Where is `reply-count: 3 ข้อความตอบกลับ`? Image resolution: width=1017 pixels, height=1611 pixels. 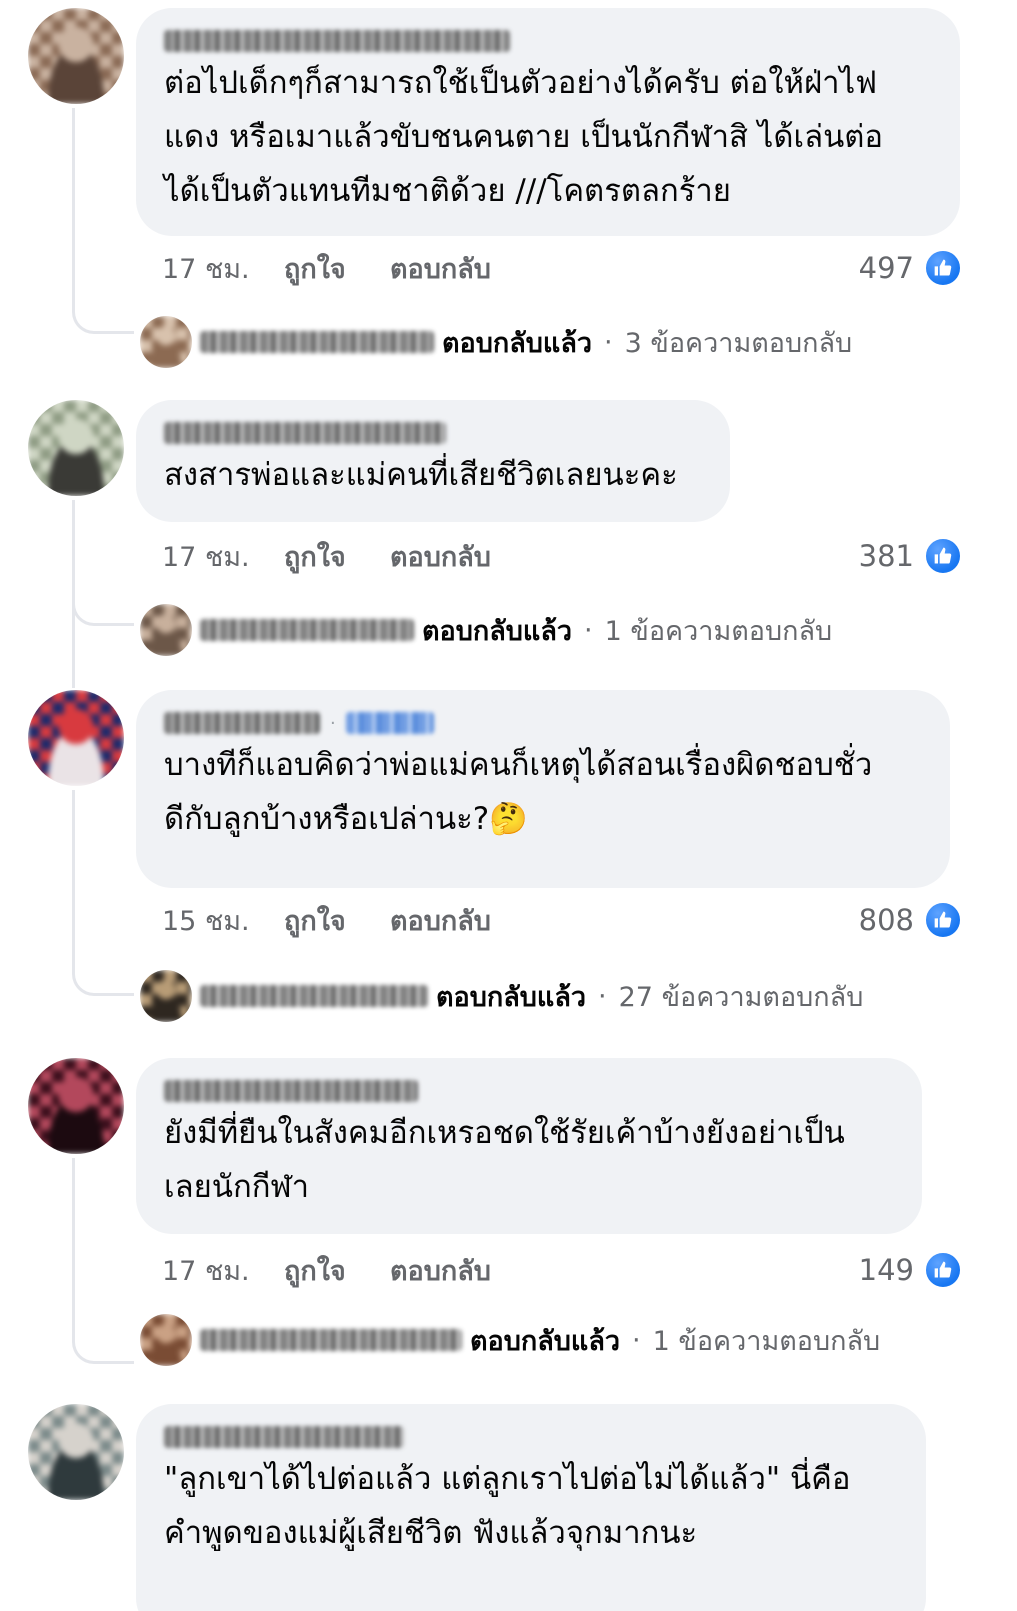
reply-count: 3 ข้อความตอบกลับ is located at coordinates (738, 343).